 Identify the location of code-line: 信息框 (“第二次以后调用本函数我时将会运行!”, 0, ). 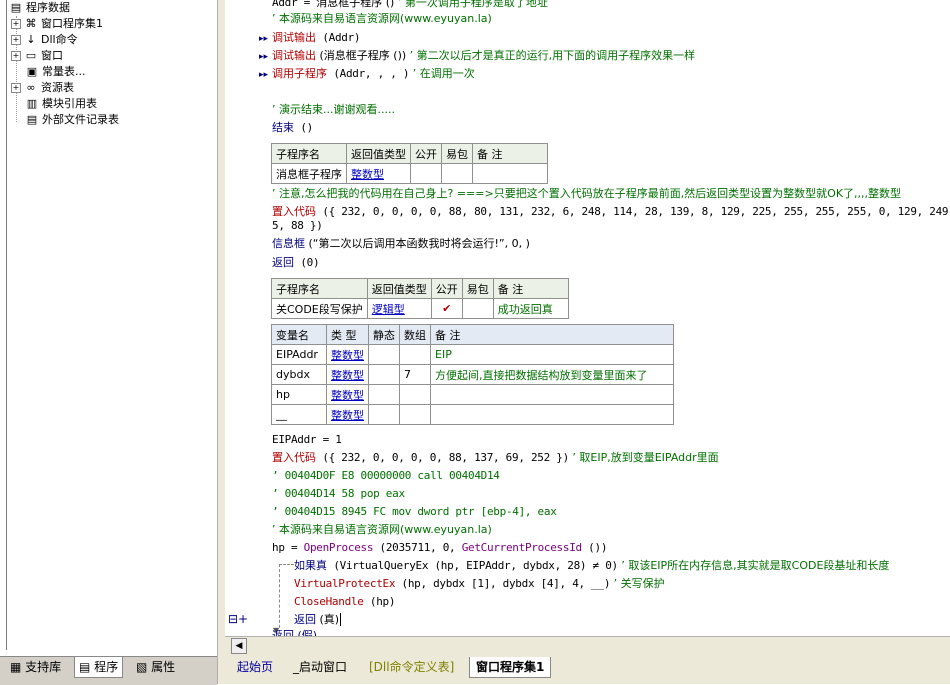
(401, 244).